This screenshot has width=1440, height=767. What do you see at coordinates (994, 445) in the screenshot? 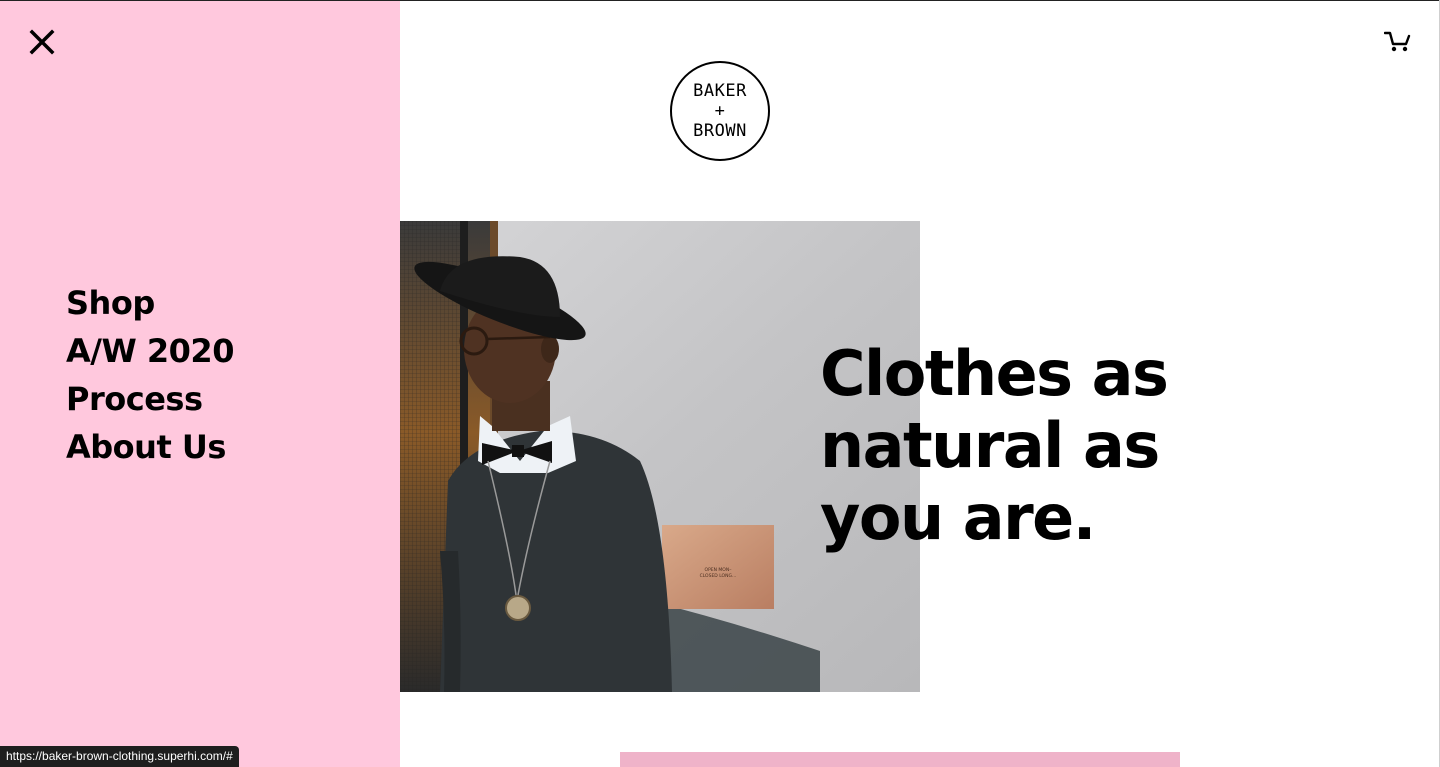
I see `hero-heading: Clothes as natural as you are.` at bounding box center [994, 445].